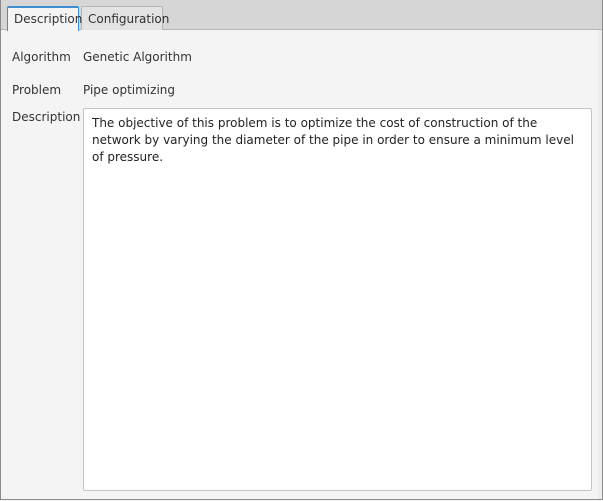 The height and width of the screenshot is (501, 603). What do you see at coordinates (301, 15) in the screenshot?
I see `tab-bar: Description Configuration` at bounding box center [301, 15].